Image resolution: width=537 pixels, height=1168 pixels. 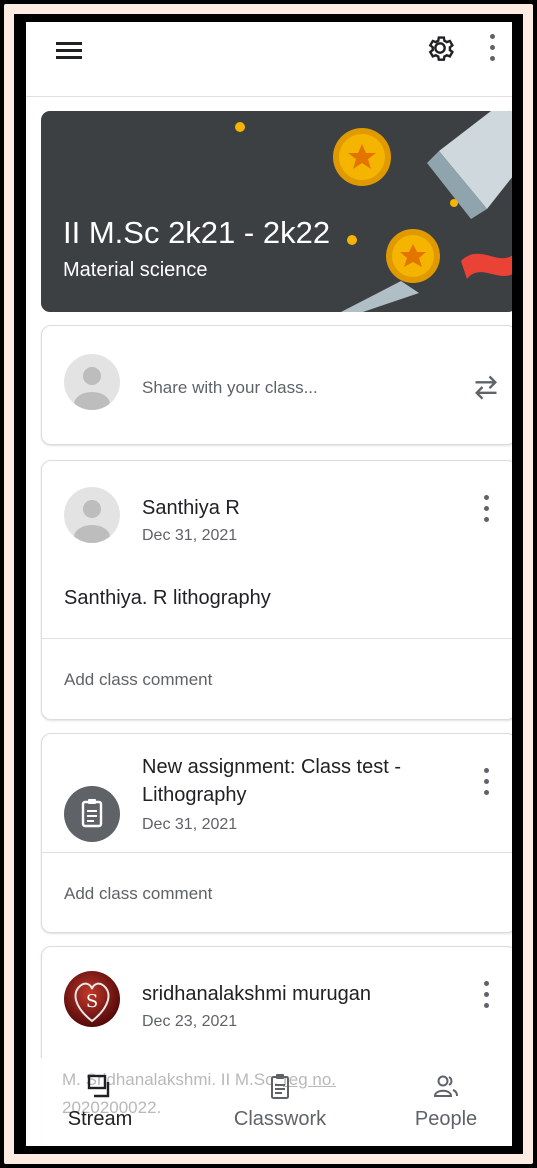 I want to click on post-author: Santhiya R, so click(x=191, y=508).